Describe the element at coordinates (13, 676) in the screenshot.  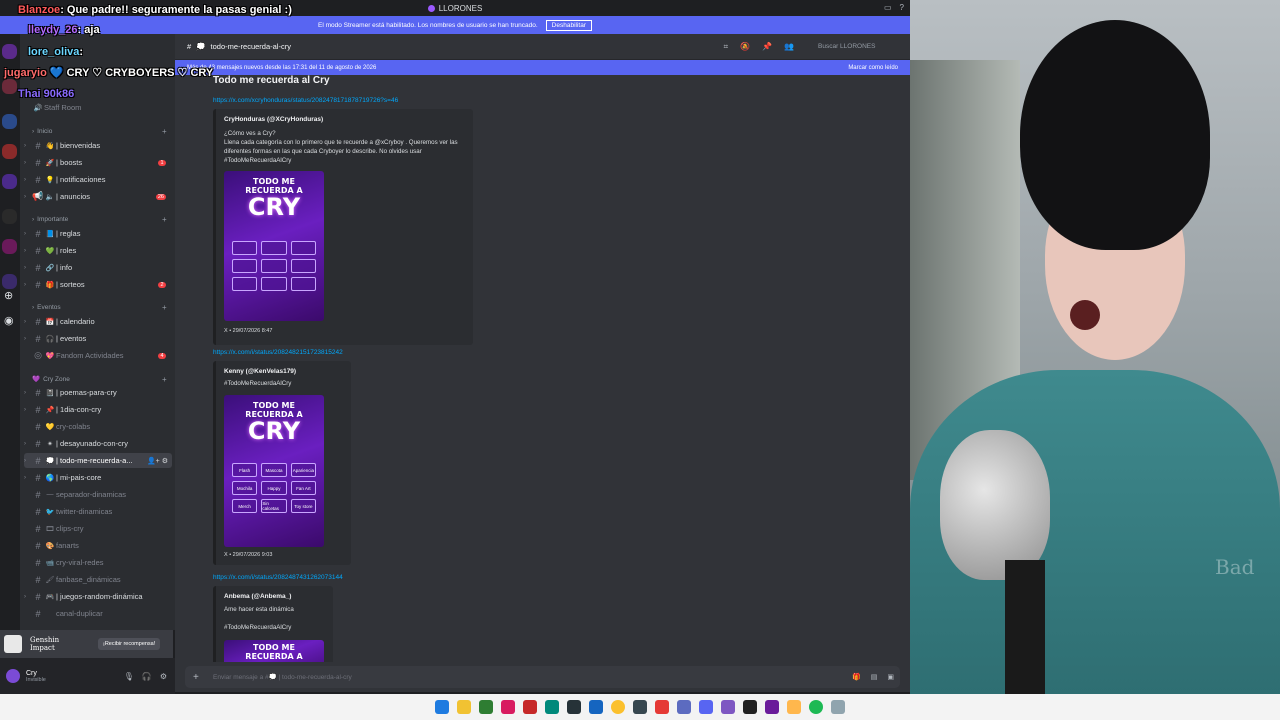
I see `avatar` at that location.